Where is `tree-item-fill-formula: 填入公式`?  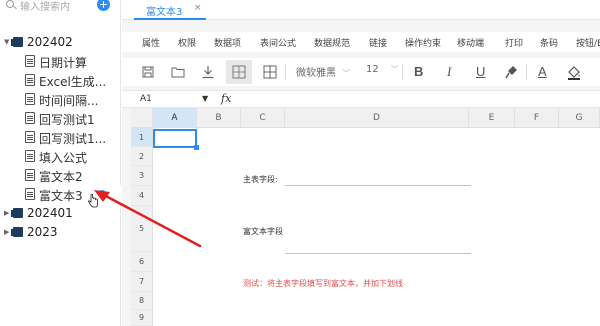 tree-item-fill-formula: 填入公式 is located at coordinates (60, 156).